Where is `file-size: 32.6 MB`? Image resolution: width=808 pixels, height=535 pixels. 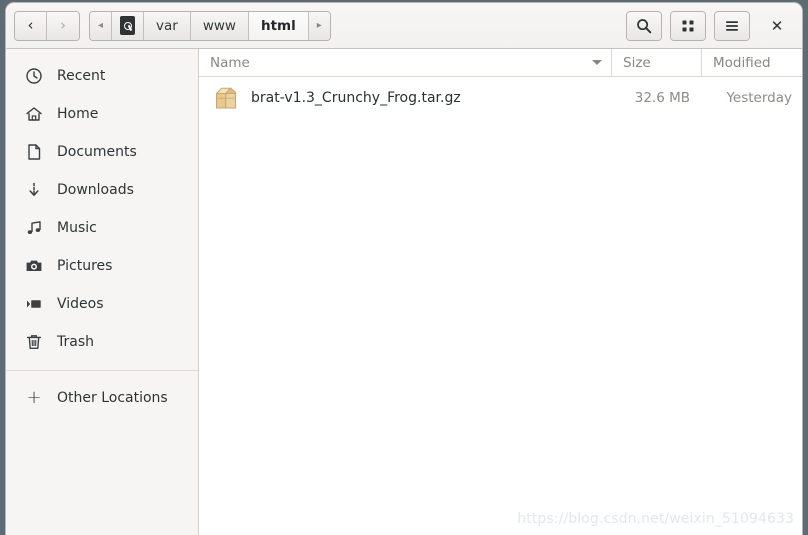
file-size: 32.6 MB is located at coordinates (662, 98).